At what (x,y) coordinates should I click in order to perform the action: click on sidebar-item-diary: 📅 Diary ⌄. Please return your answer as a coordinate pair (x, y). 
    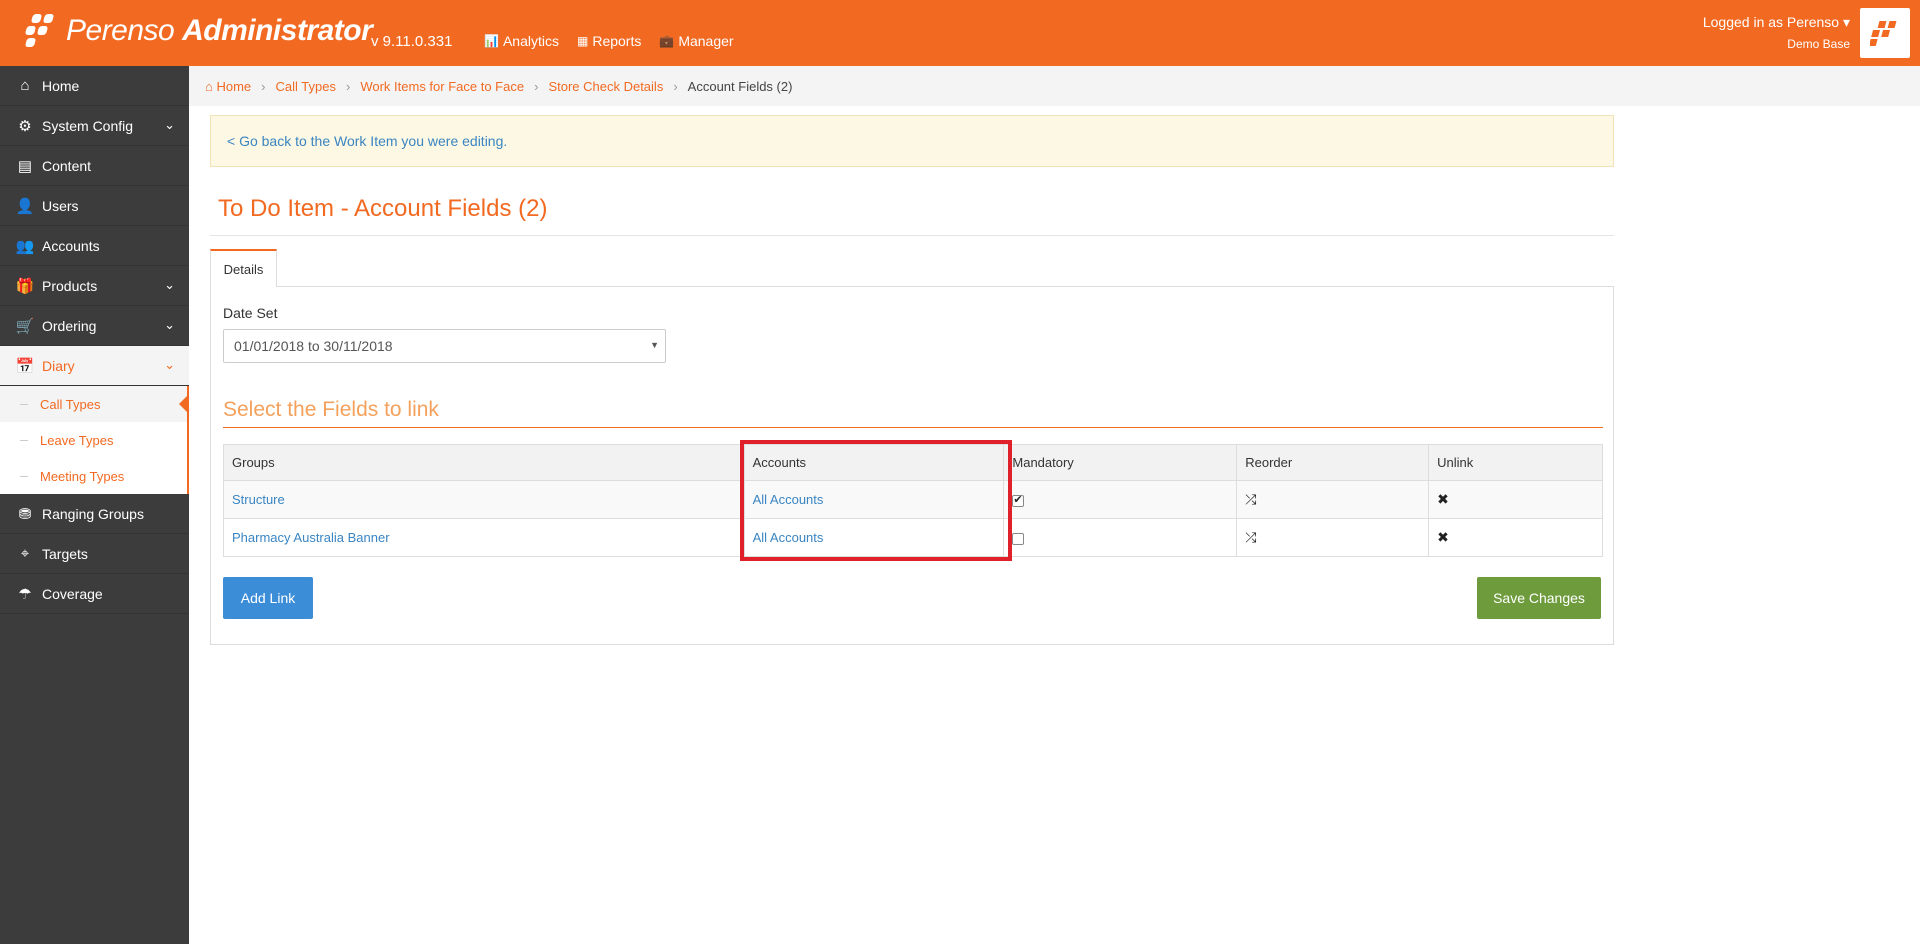
    Looking at the image, I should click on (94, 366).